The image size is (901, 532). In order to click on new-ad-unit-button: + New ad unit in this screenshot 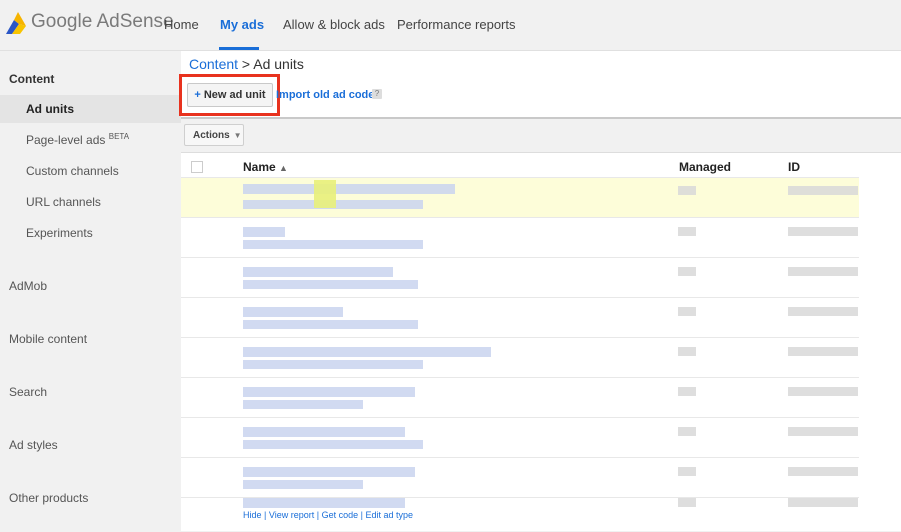, I will do `click(230, 95)`.